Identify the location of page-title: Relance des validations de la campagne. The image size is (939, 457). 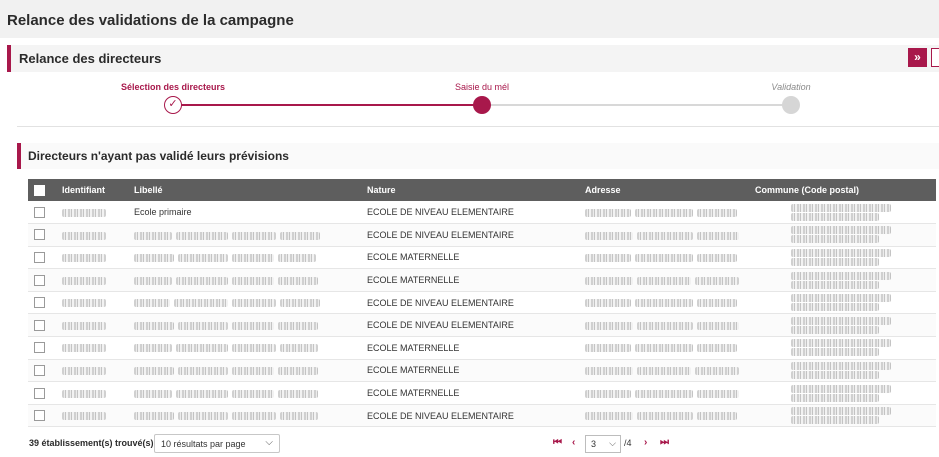
(469, 19).